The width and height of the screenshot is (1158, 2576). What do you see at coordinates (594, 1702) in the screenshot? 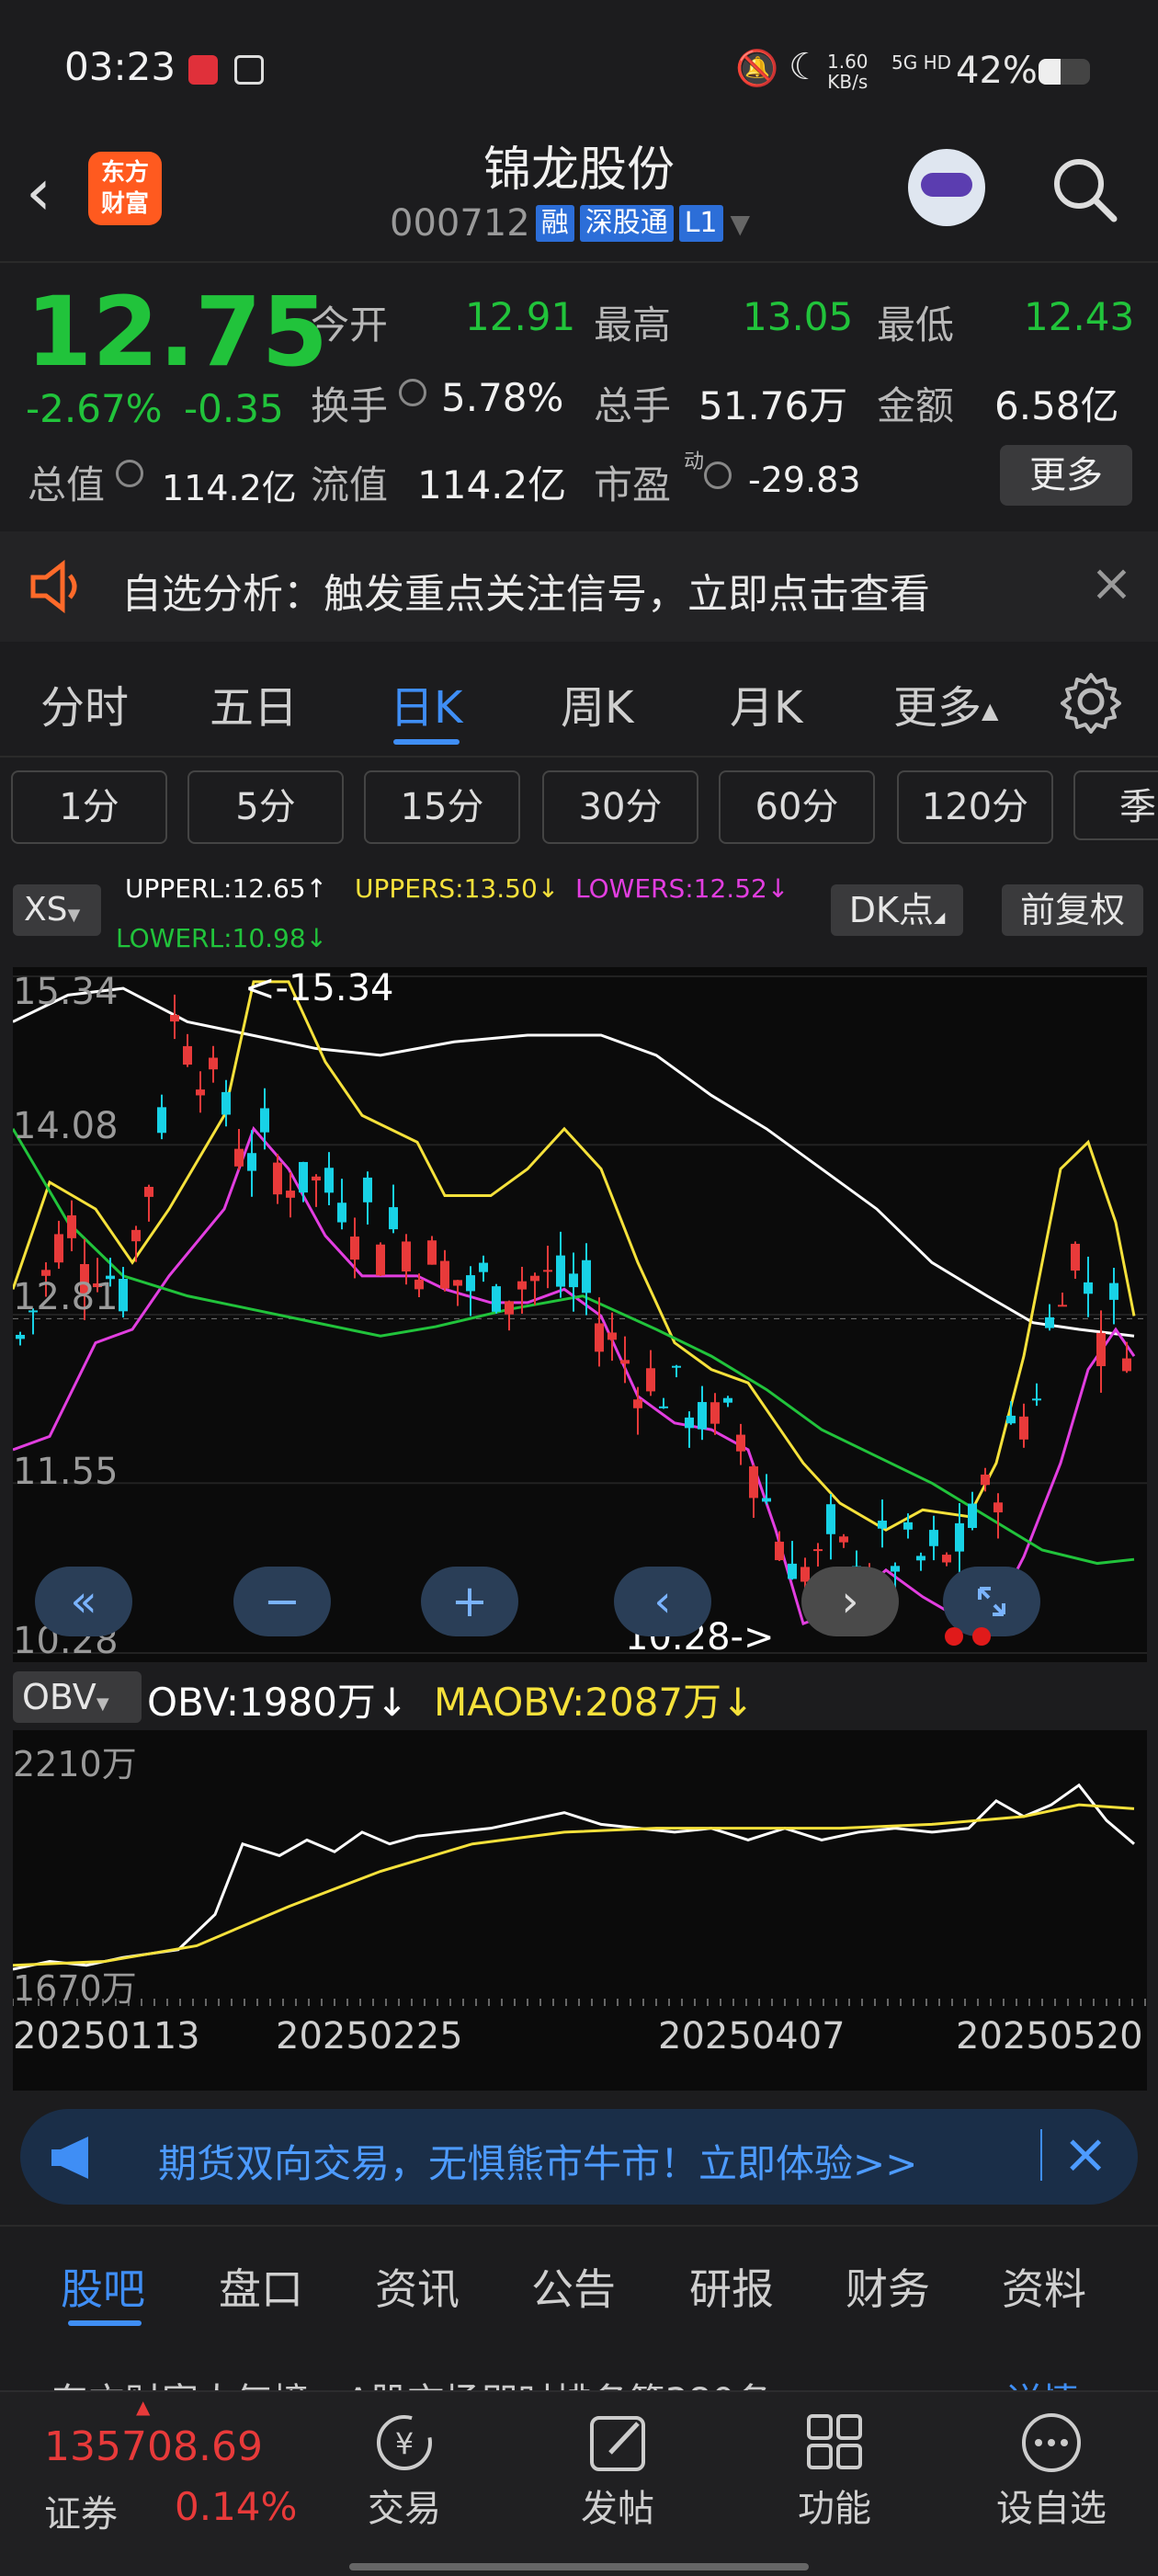
I see `maobv-value: MAOBV:2087万↓` at bounding box center [594, 1702].